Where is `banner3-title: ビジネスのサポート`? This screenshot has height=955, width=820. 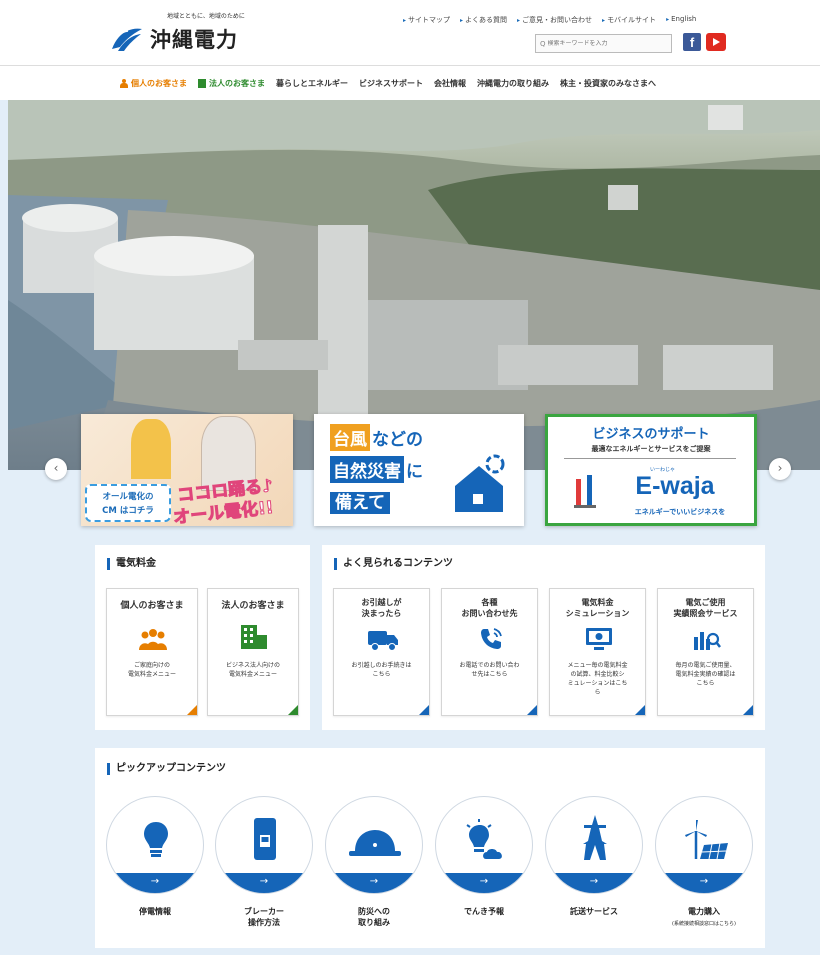 banner3-title: ビジネスのサポート is located at coordinates (651, 434).